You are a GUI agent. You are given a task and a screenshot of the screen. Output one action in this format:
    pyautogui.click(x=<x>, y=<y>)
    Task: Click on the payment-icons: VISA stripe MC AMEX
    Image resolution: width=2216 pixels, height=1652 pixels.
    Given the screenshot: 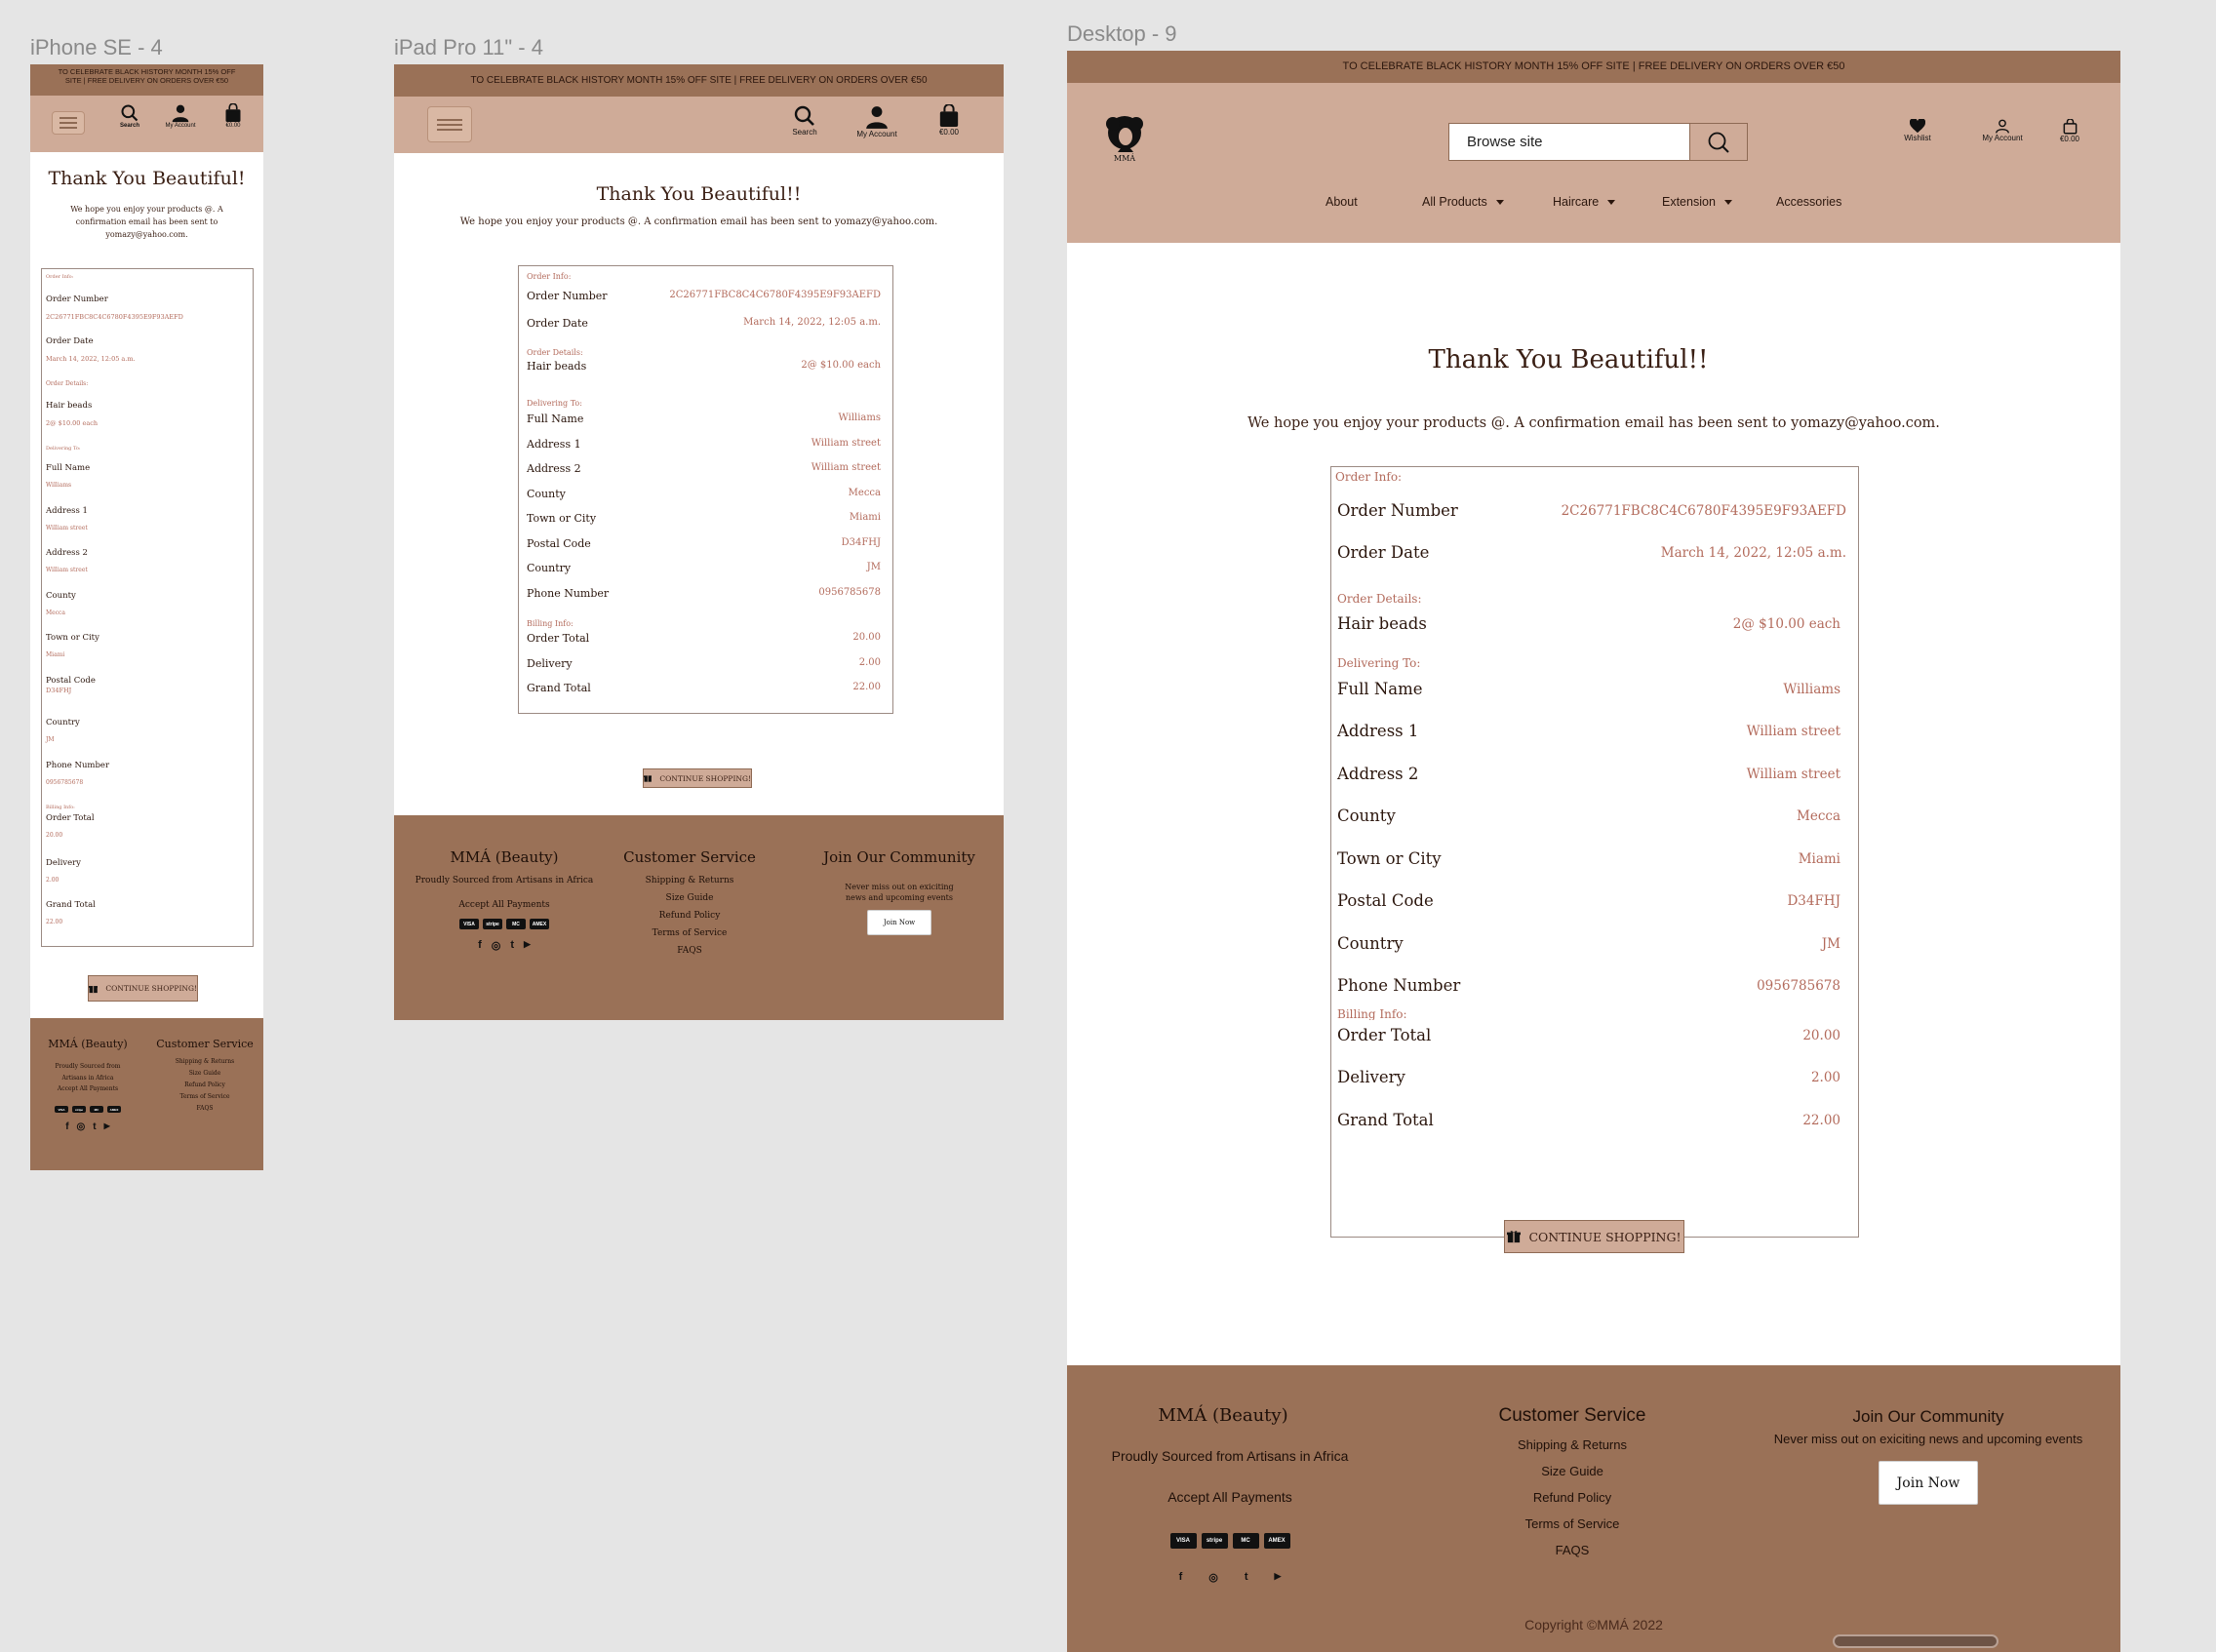 What is the action you would take?
    pyautogui.click(x=1230, y=1541)
    